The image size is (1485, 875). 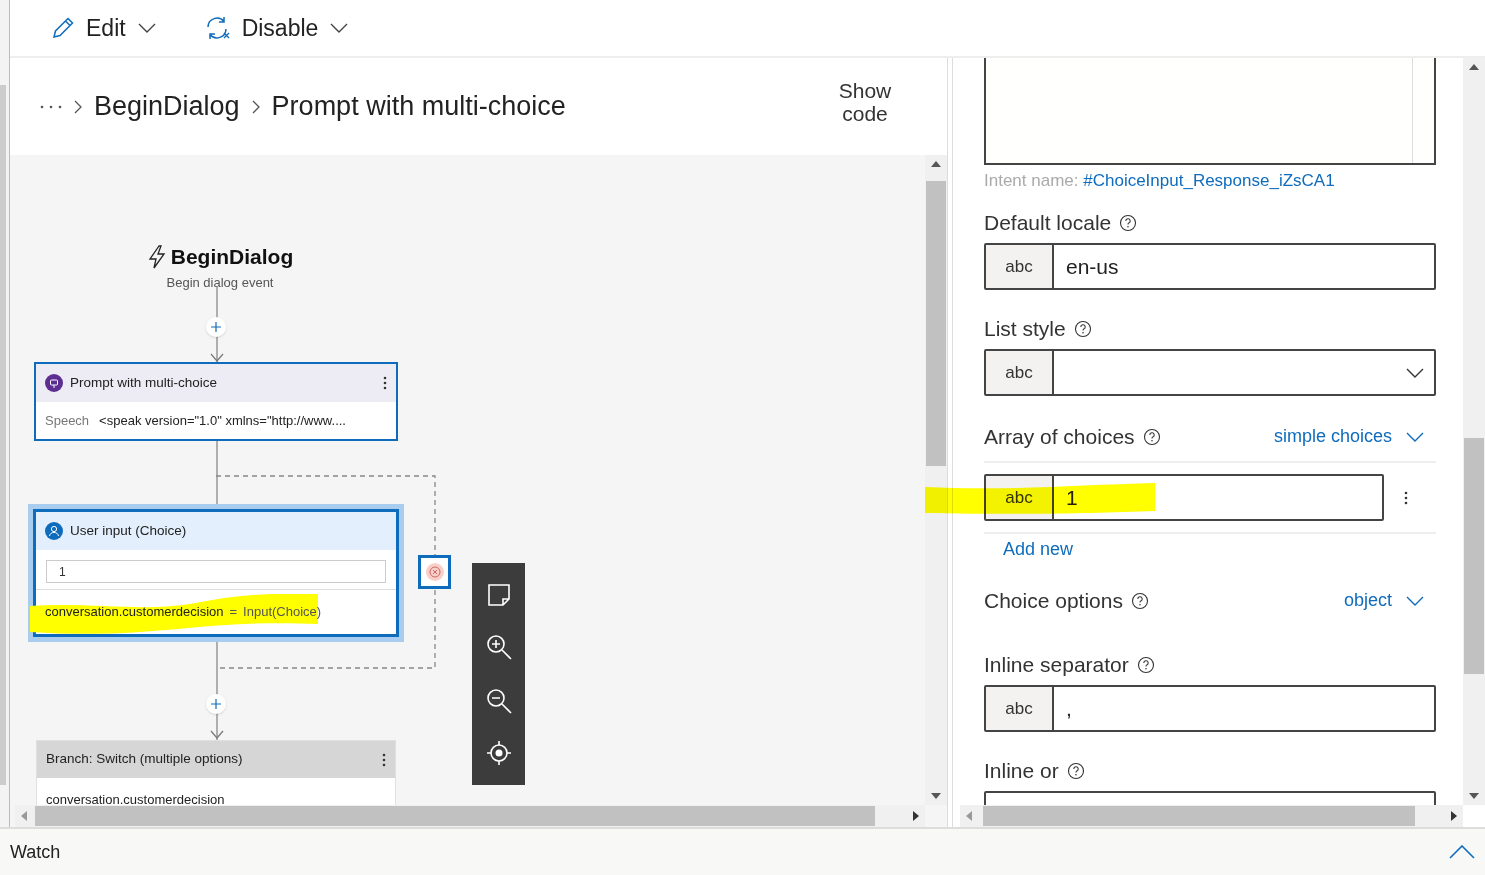 I want to click on input-value: ,, so click(x=1068, y=708).